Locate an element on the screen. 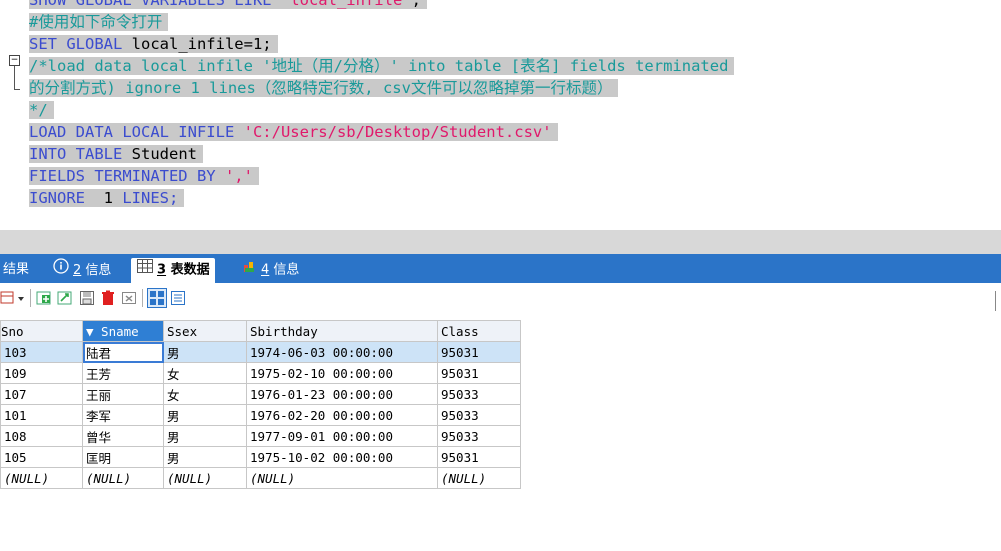 The height and width of the screenshot is (551, 1001). cell-sname: 陆君 is located at coordinates (123, 352).